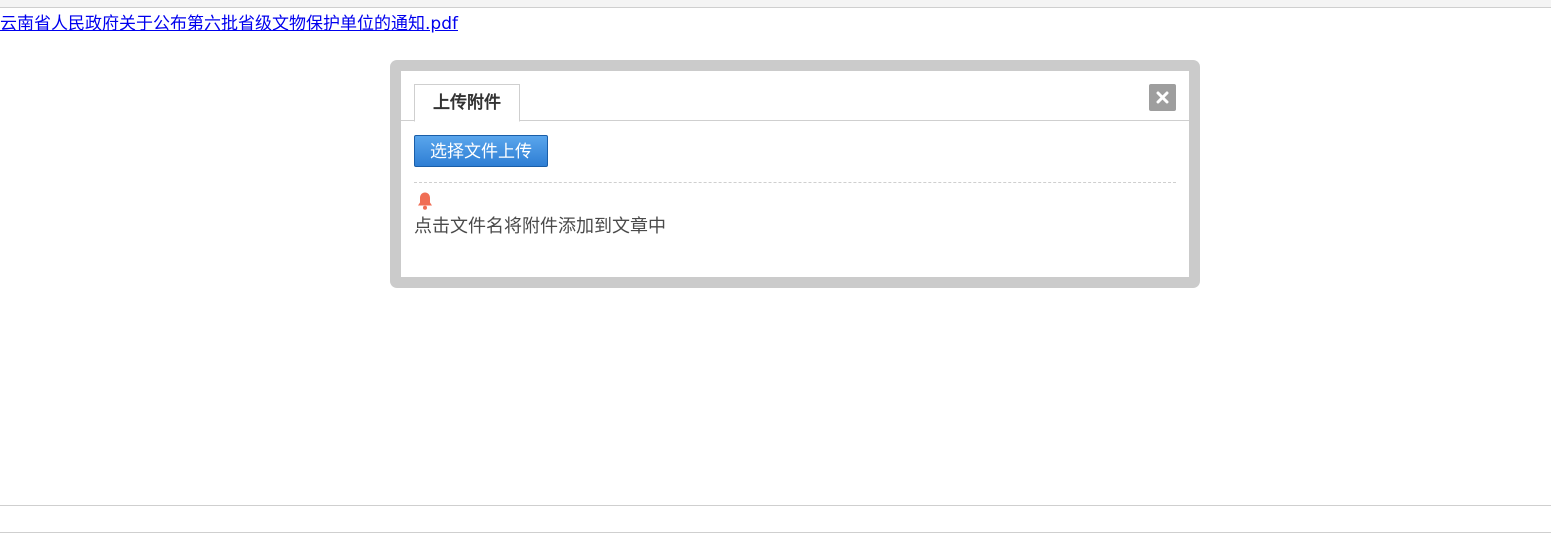  Describe the element at coordinates (425, 201) in the screenshot. I see `bell-icon` at that location.